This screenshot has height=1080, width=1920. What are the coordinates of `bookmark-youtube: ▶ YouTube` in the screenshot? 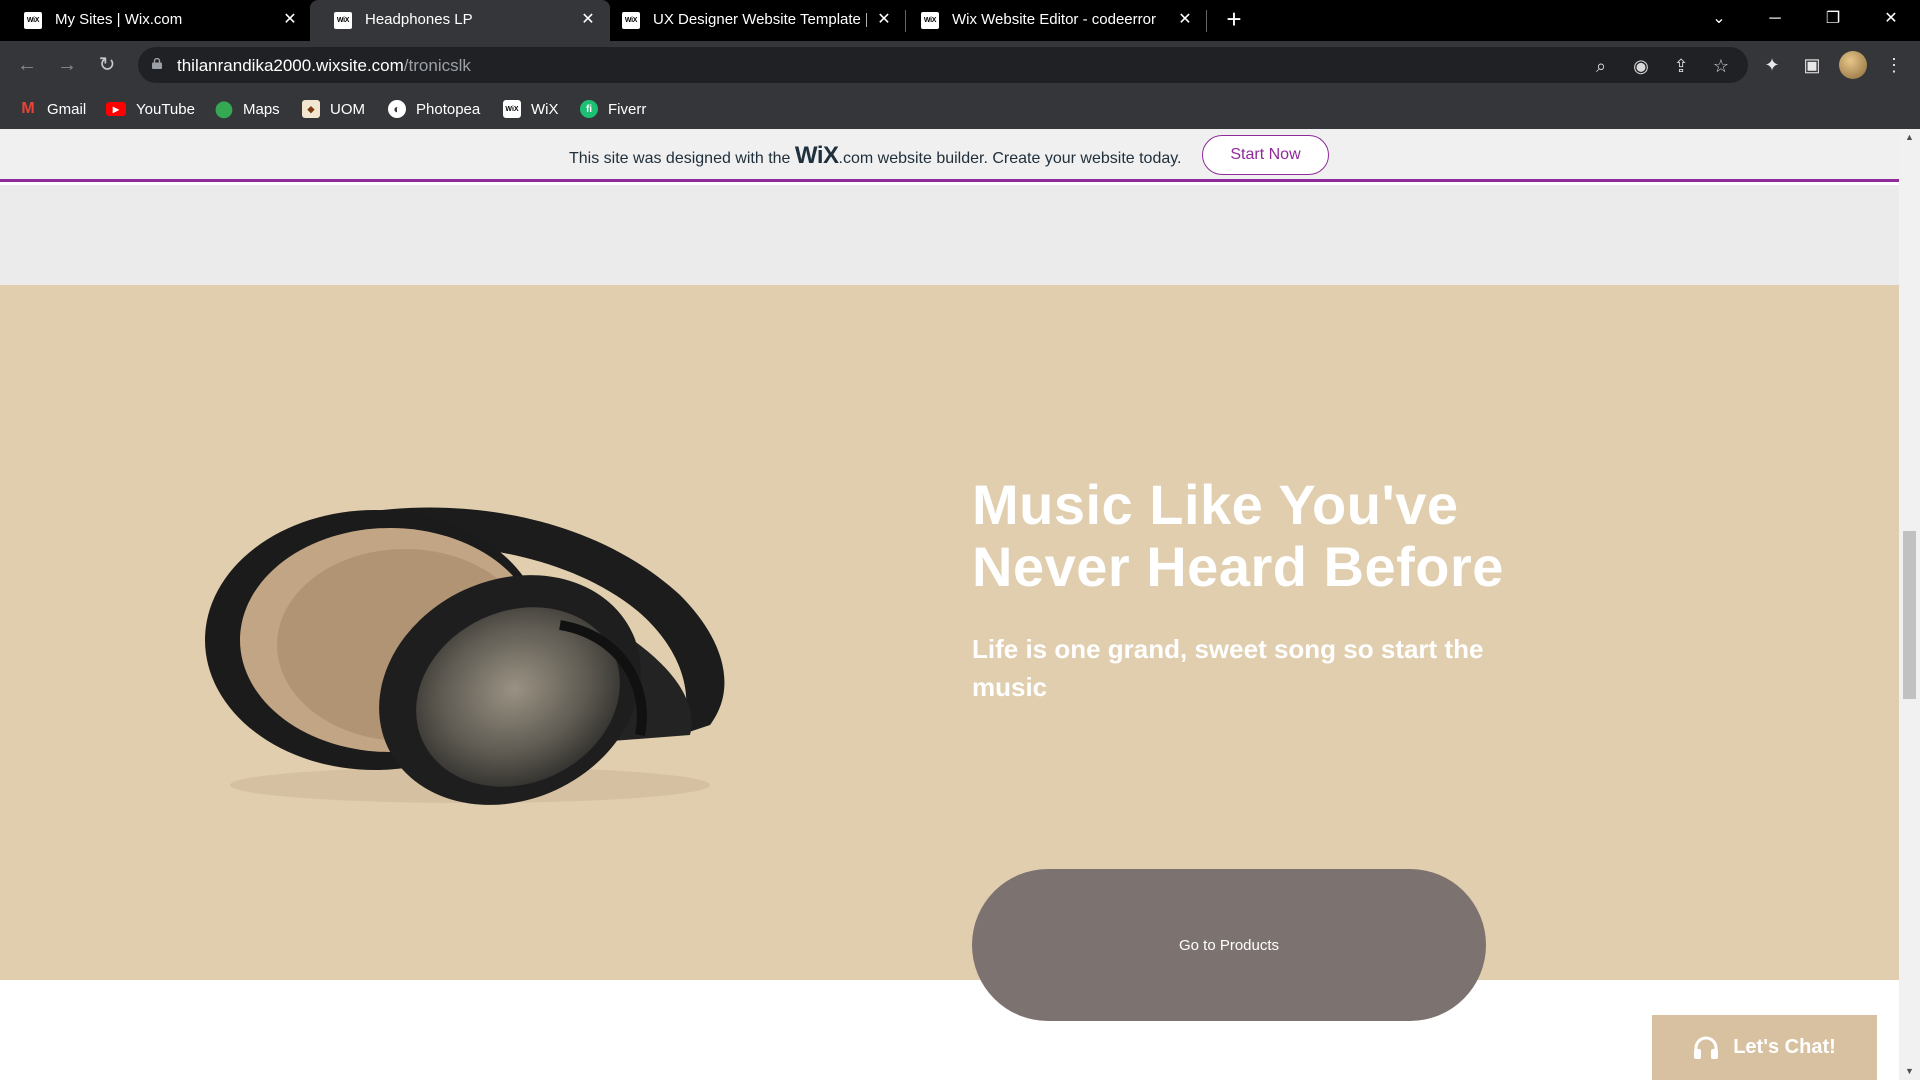 It's located at (150, 109).